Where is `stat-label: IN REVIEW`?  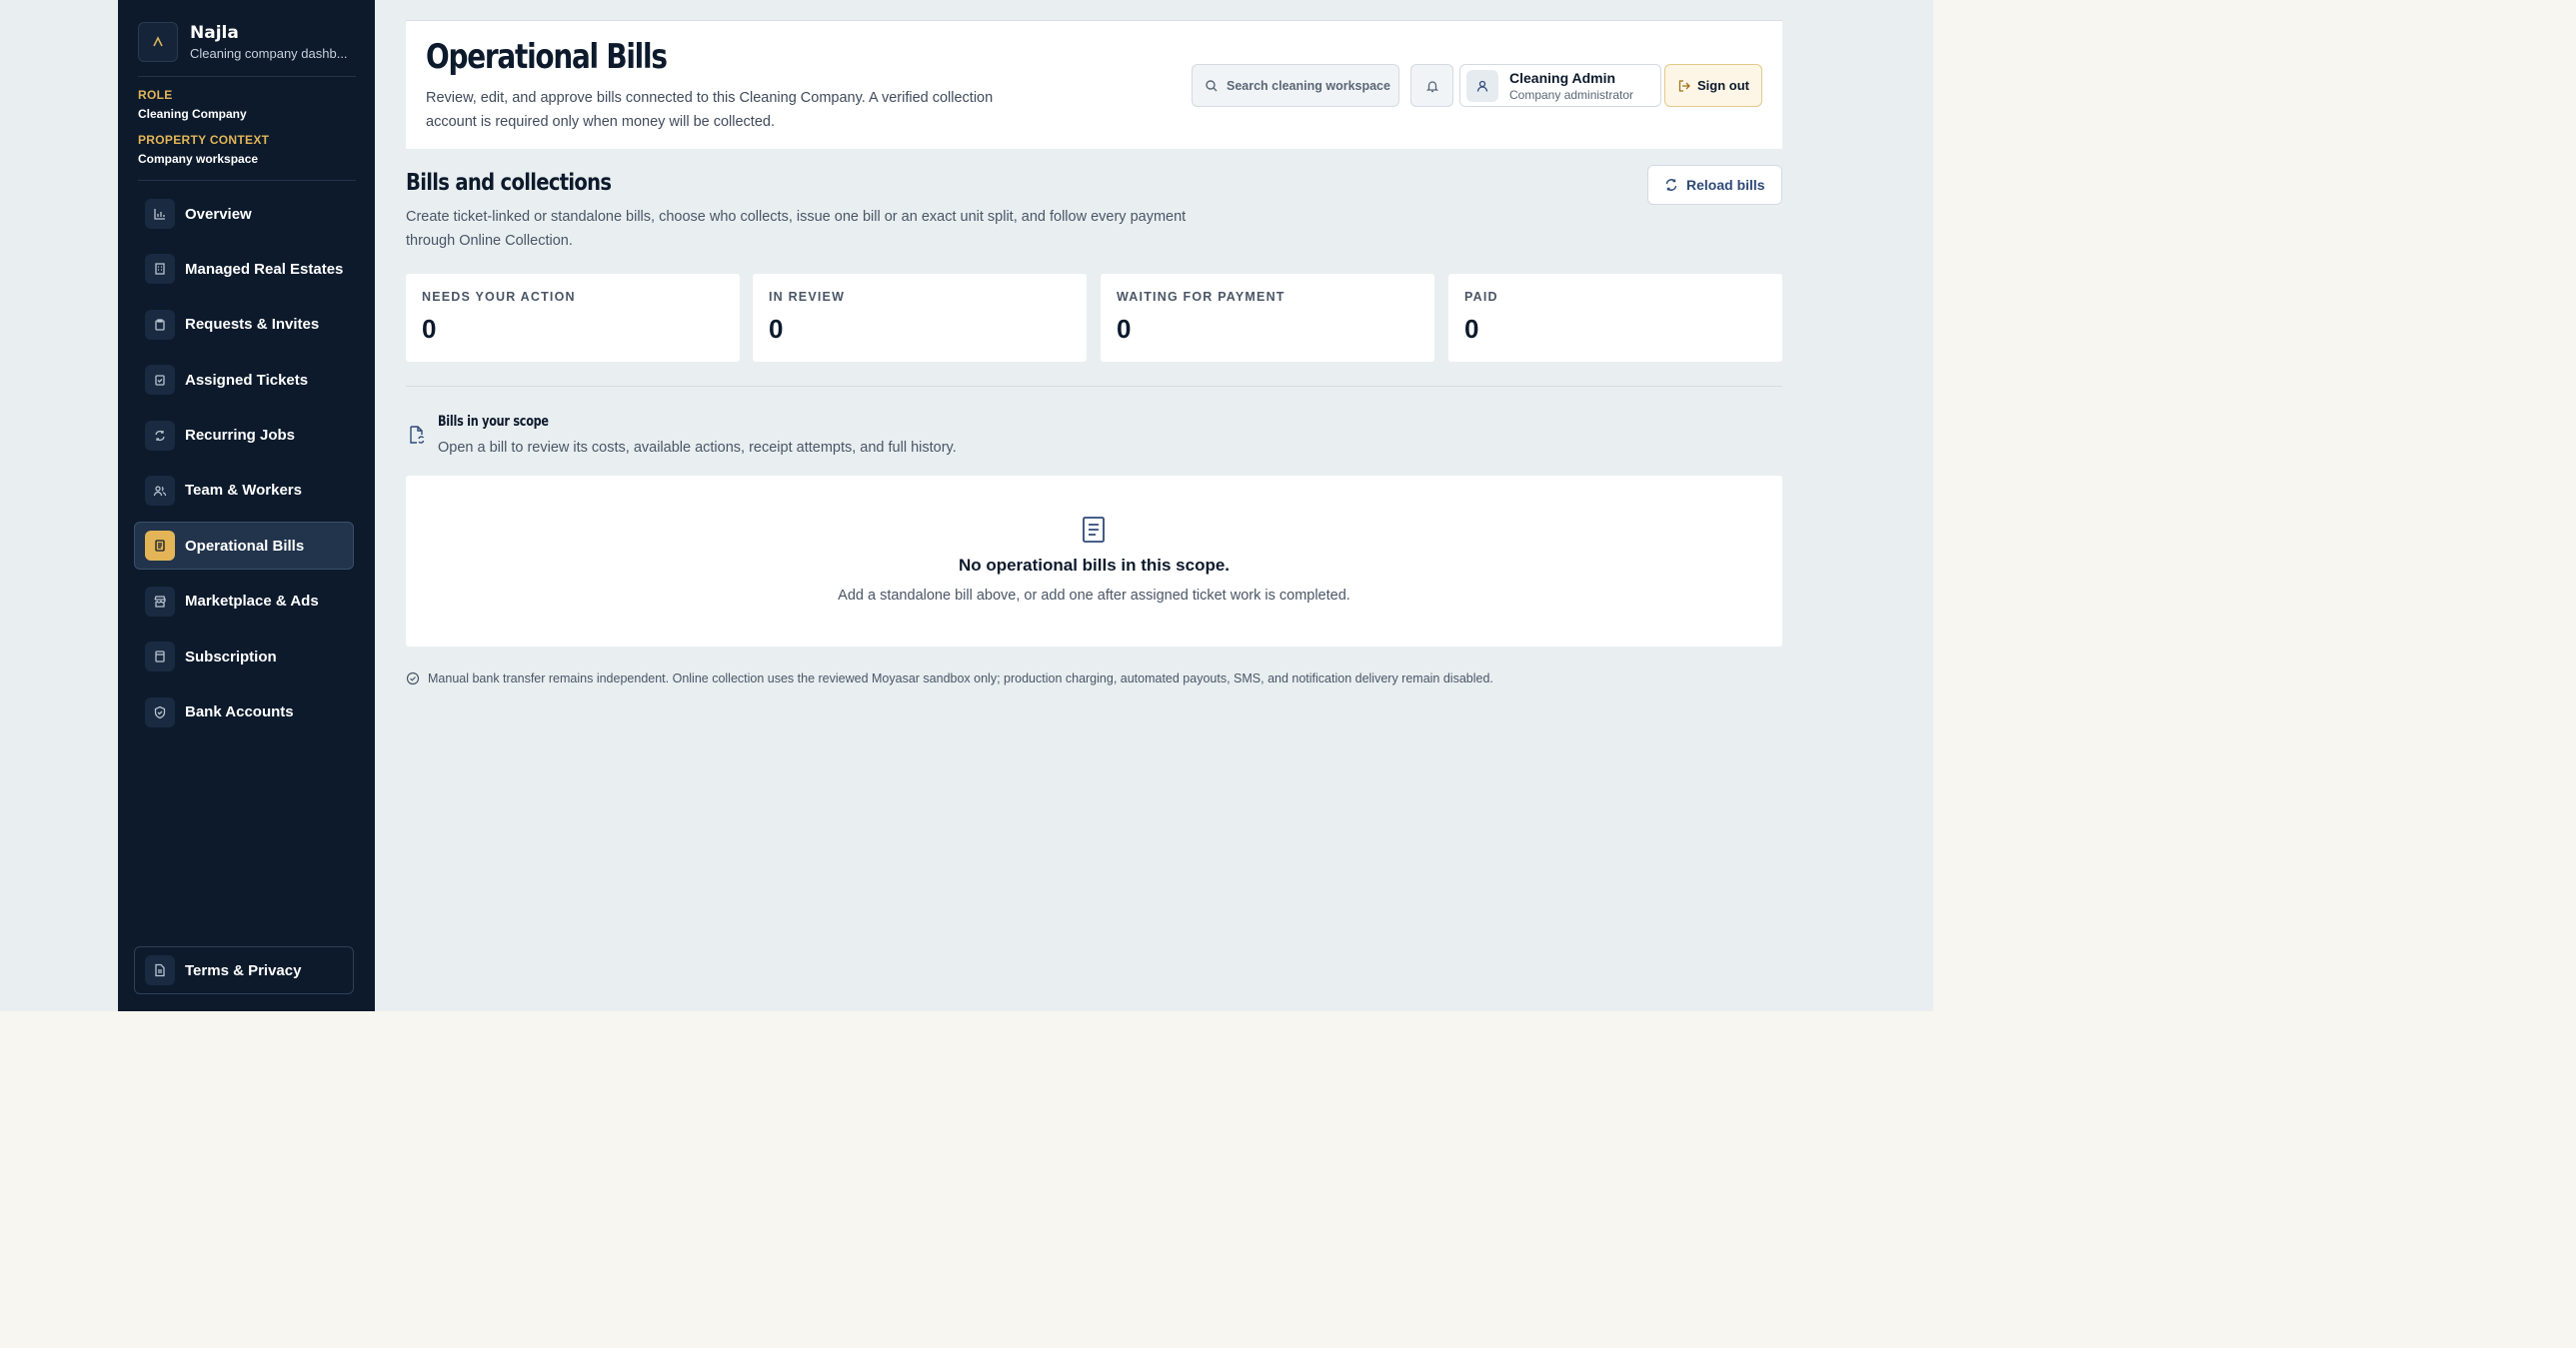 stat-label: IN REVIEW is located at coordinates (808, 297).